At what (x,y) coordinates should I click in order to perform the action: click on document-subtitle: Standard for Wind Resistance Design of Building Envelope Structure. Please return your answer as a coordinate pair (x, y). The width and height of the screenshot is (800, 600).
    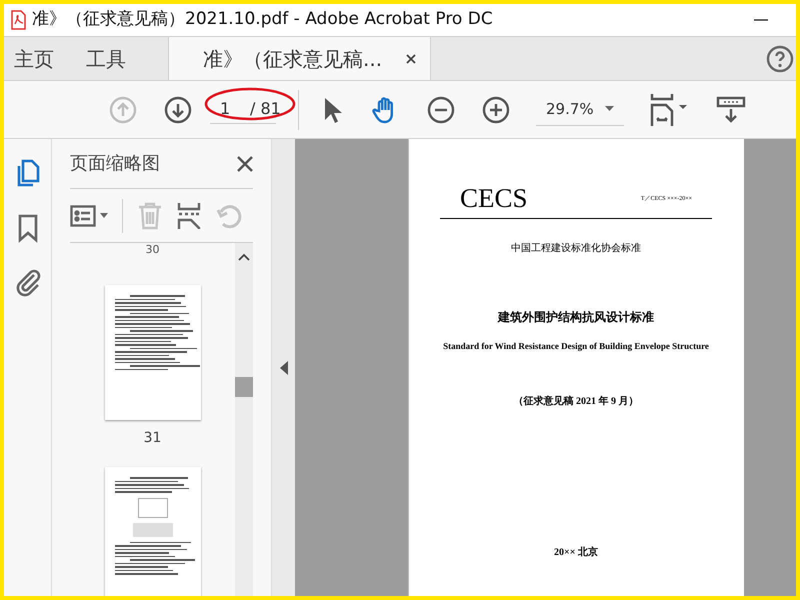
    Looking at the image, I should click on (576, 346).